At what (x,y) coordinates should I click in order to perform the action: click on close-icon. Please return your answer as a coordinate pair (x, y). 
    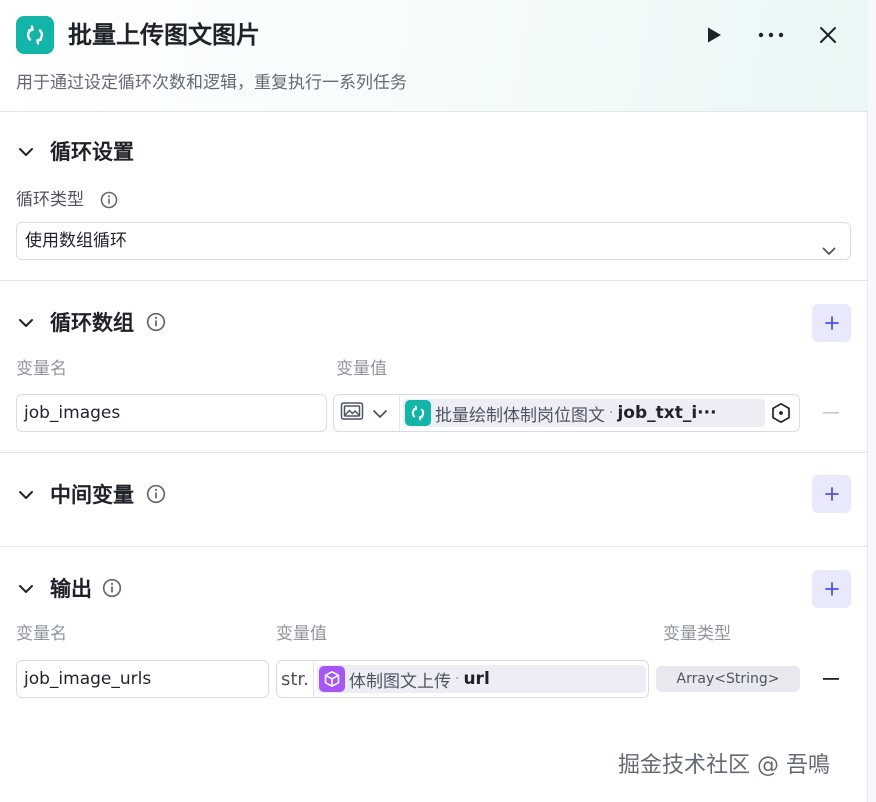
    Looking at the image, I should click on (828, 35).